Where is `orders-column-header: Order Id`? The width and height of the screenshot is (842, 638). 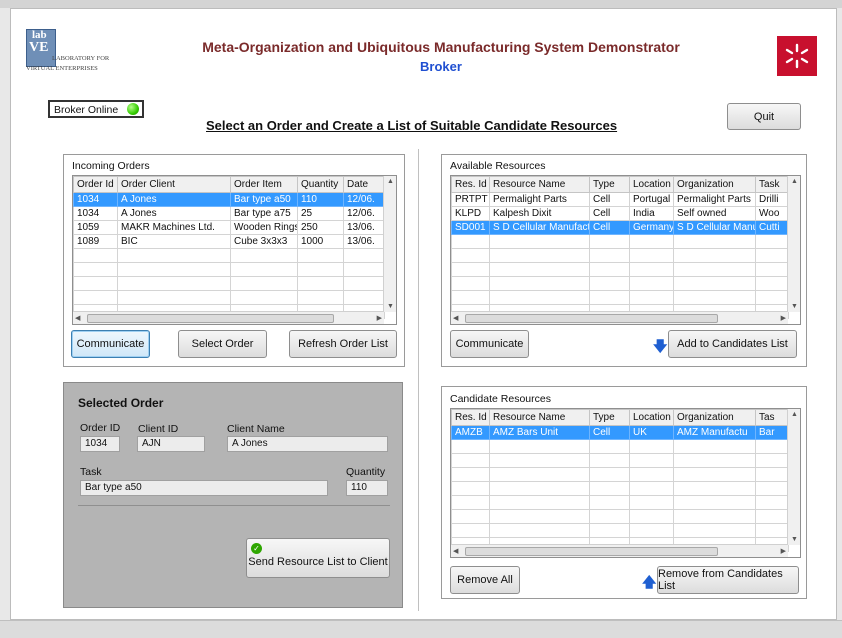
orders-column-header: Order Id is located at coordinates (95, 184).